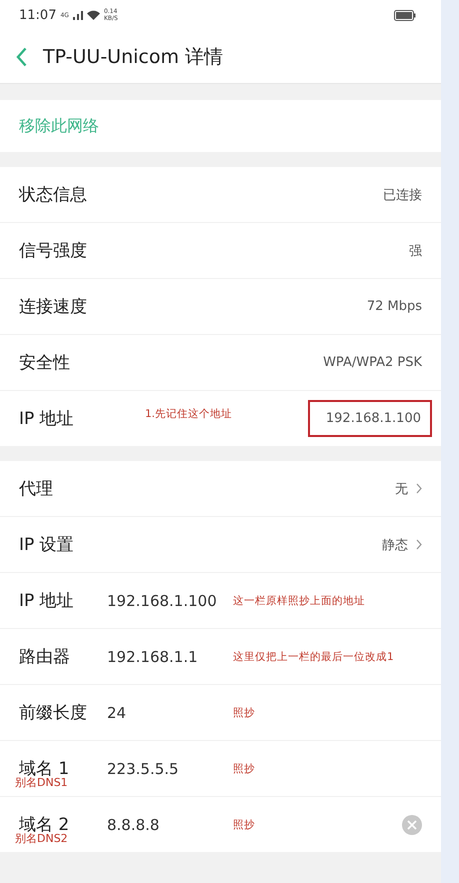  What do you see at coordinates (46, 419) in the screenshot?
I see `row-label: IP 地址` at bounding box center [46, 419].